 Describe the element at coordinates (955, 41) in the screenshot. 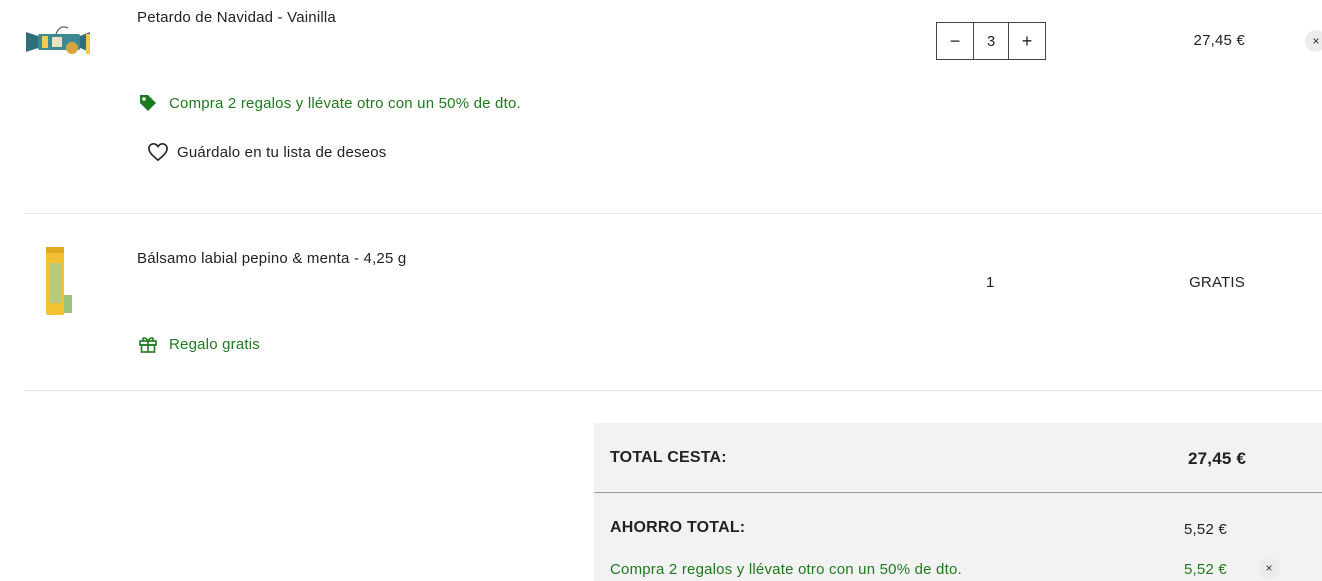

I see `decrement-button: −` at that location.